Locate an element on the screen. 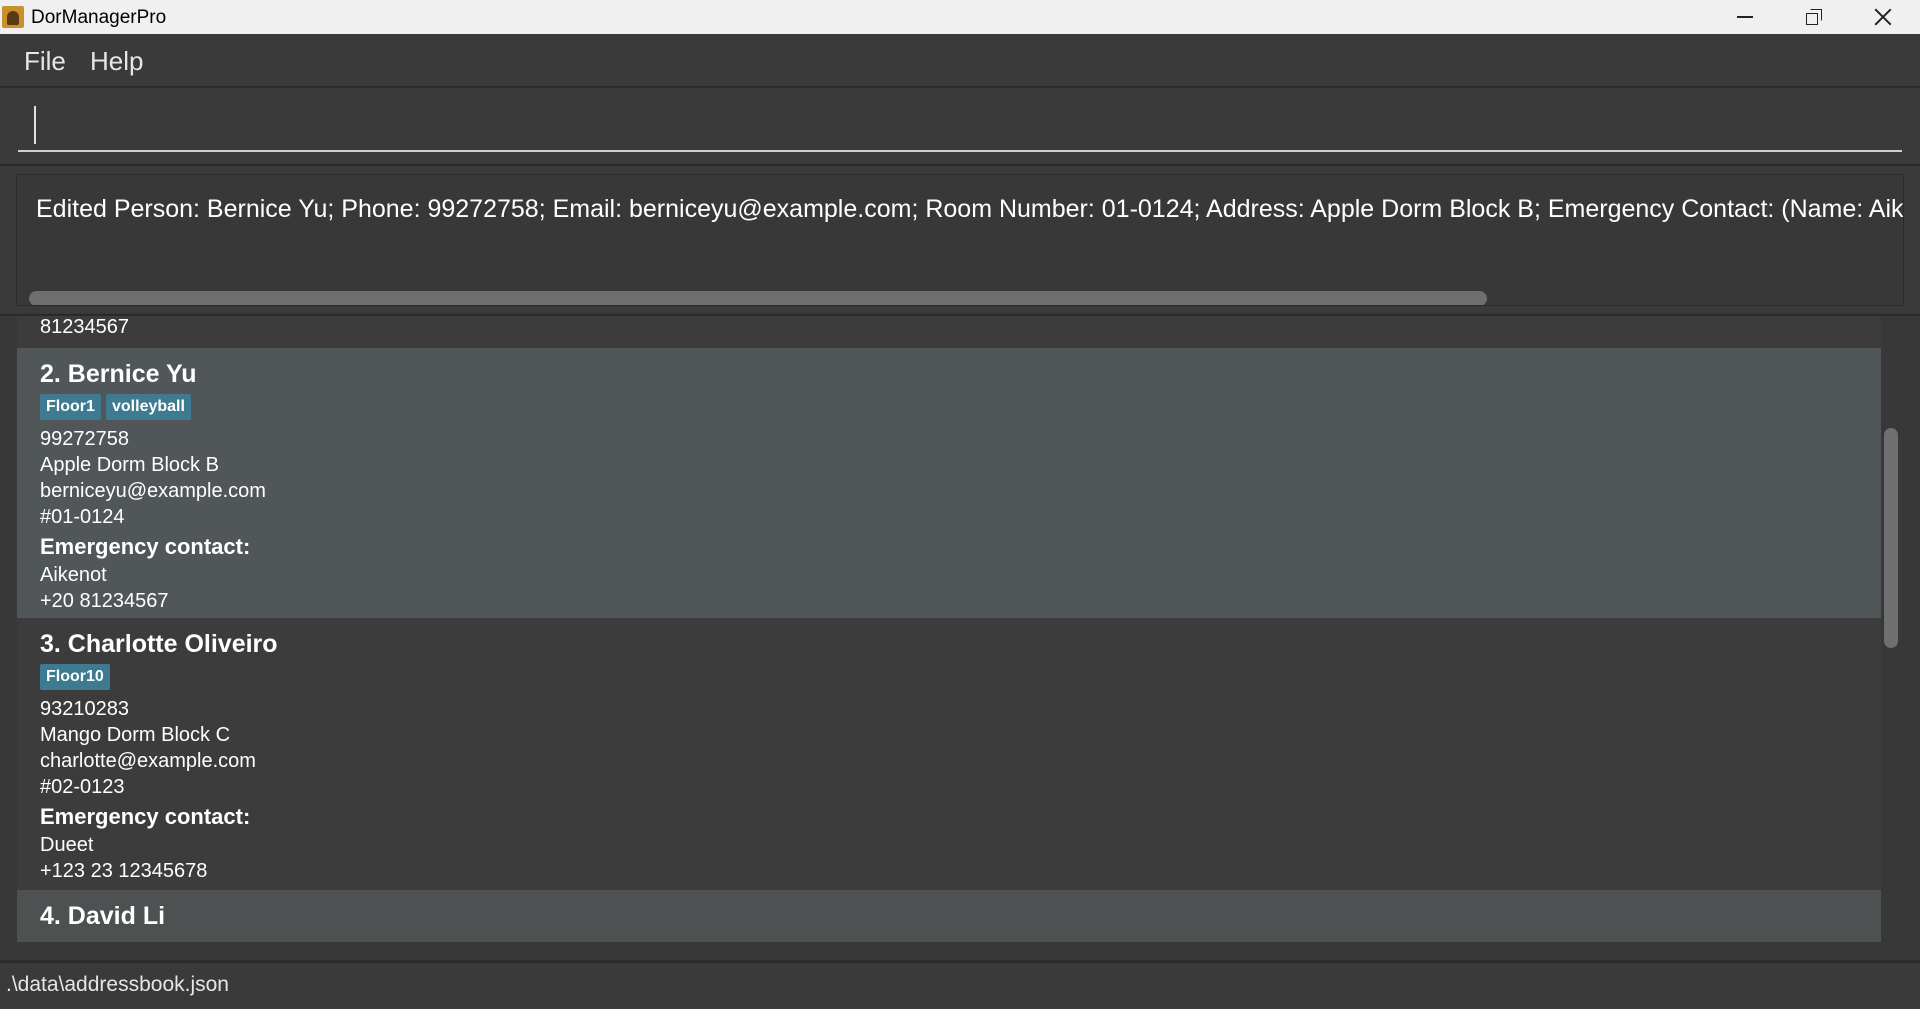  emergency-contact-name: Dueet is located at coordinates (67, 845).